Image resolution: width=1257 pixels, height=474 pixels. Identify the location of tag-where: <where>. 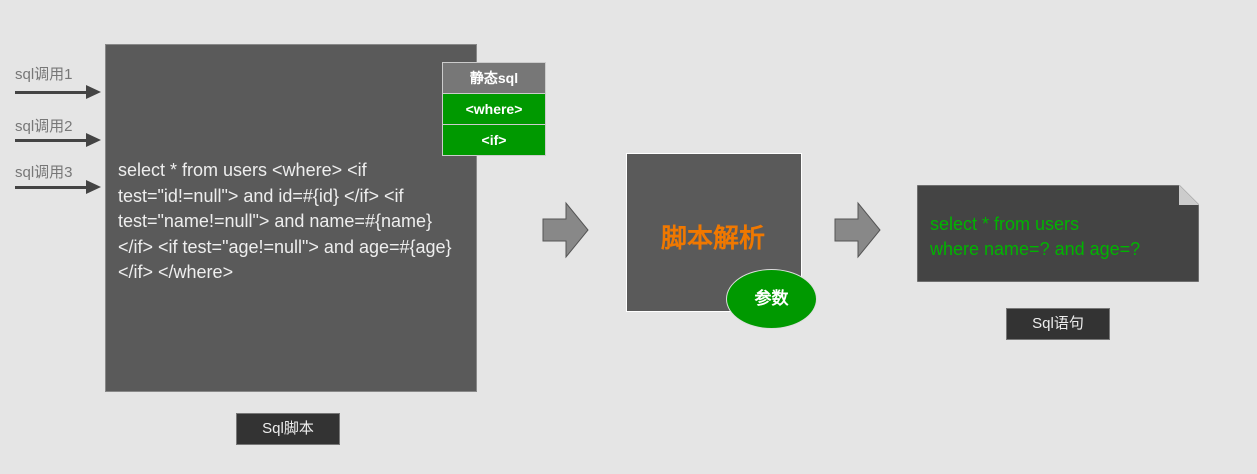
(494, 109).